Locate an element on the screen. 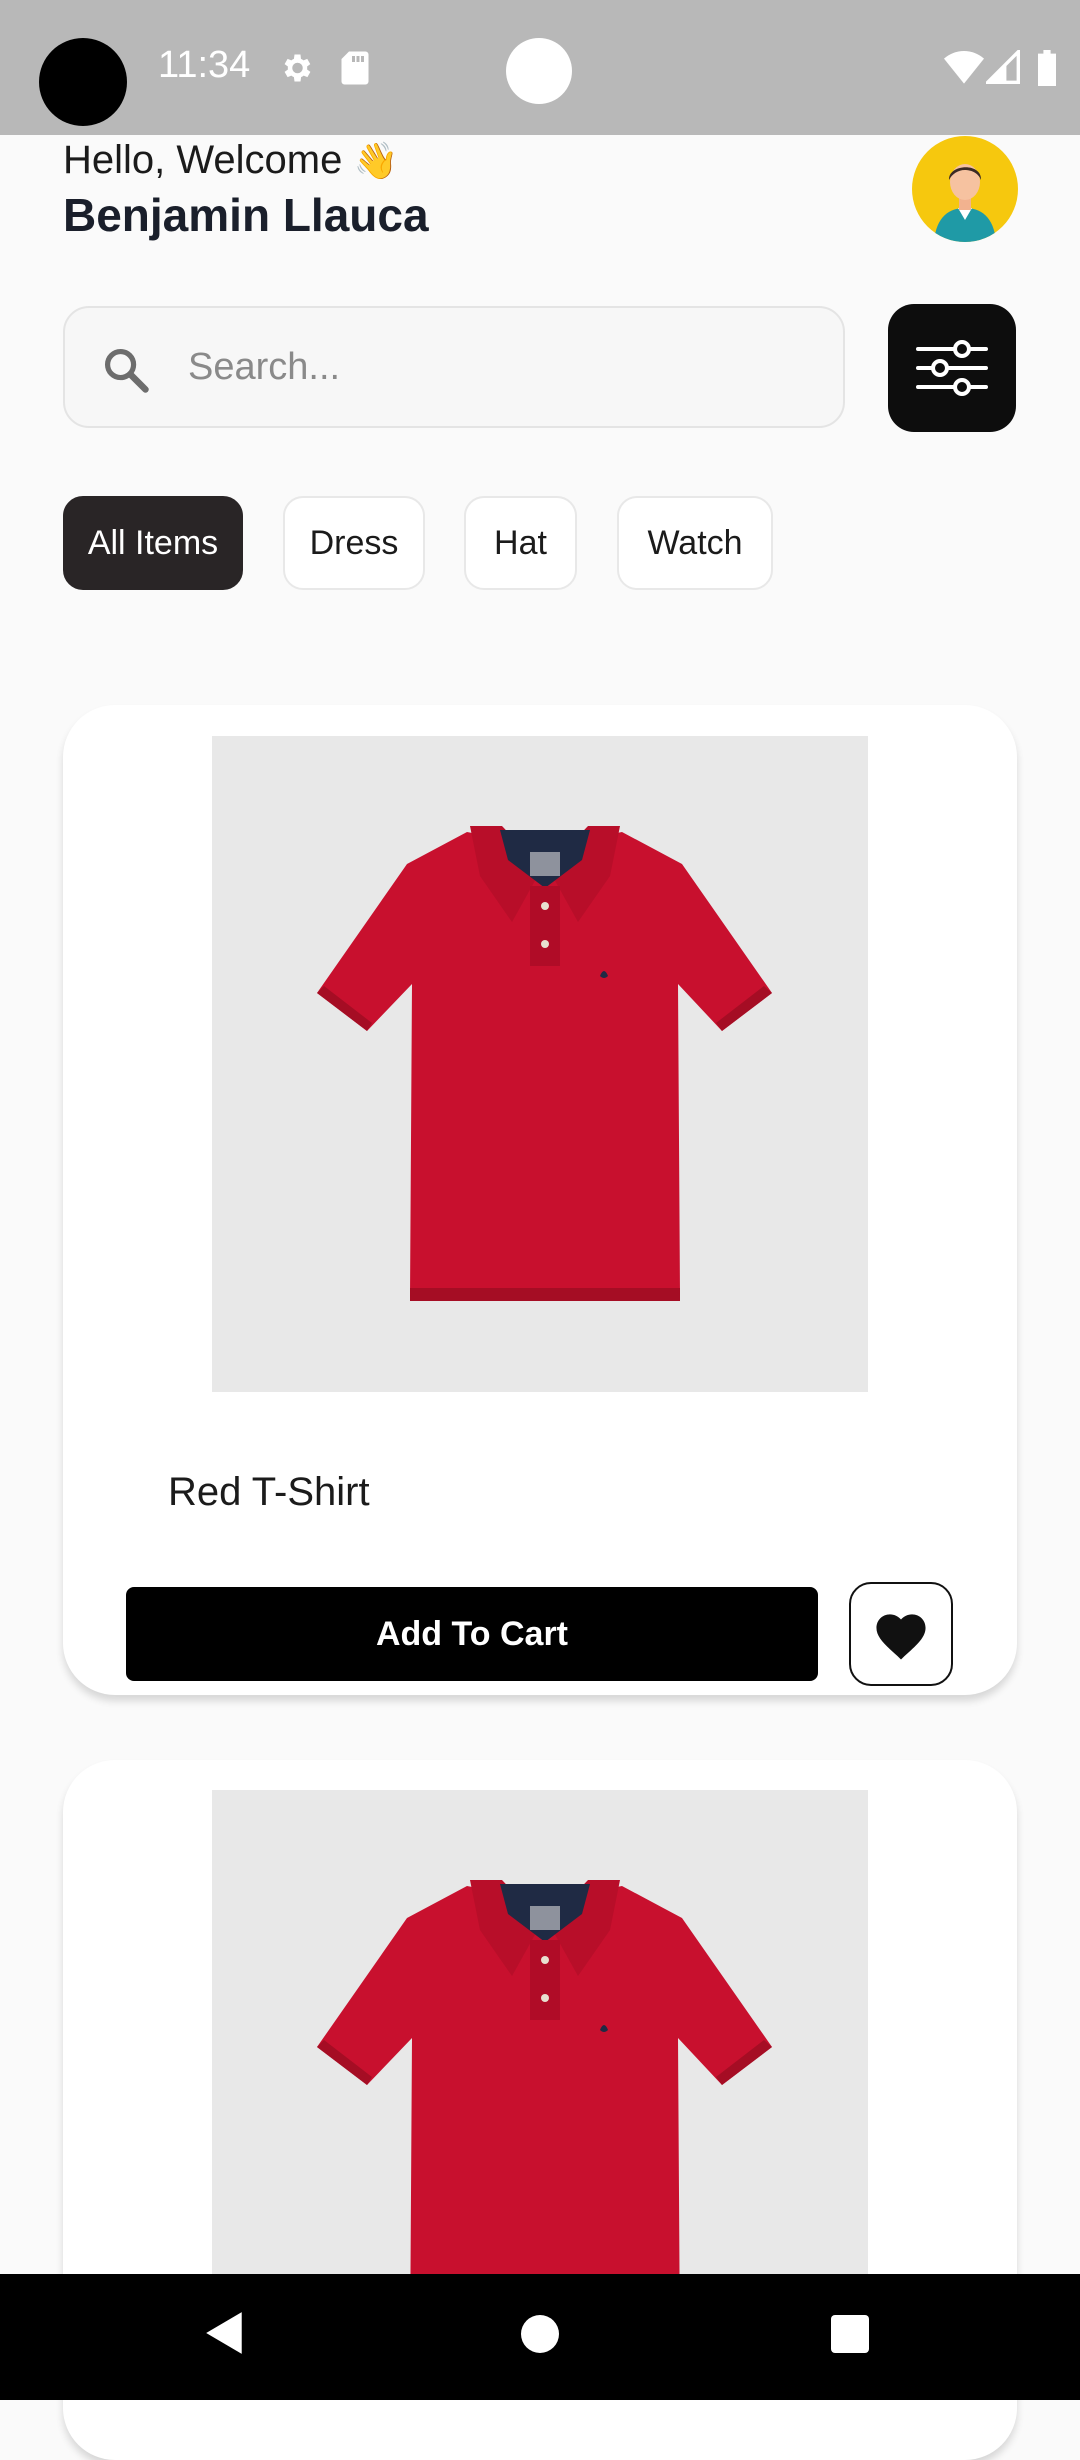 Image resolution: width=1080 pixels, height=2460 pixels. sd-card-icon is located at coordinates (355, 70).